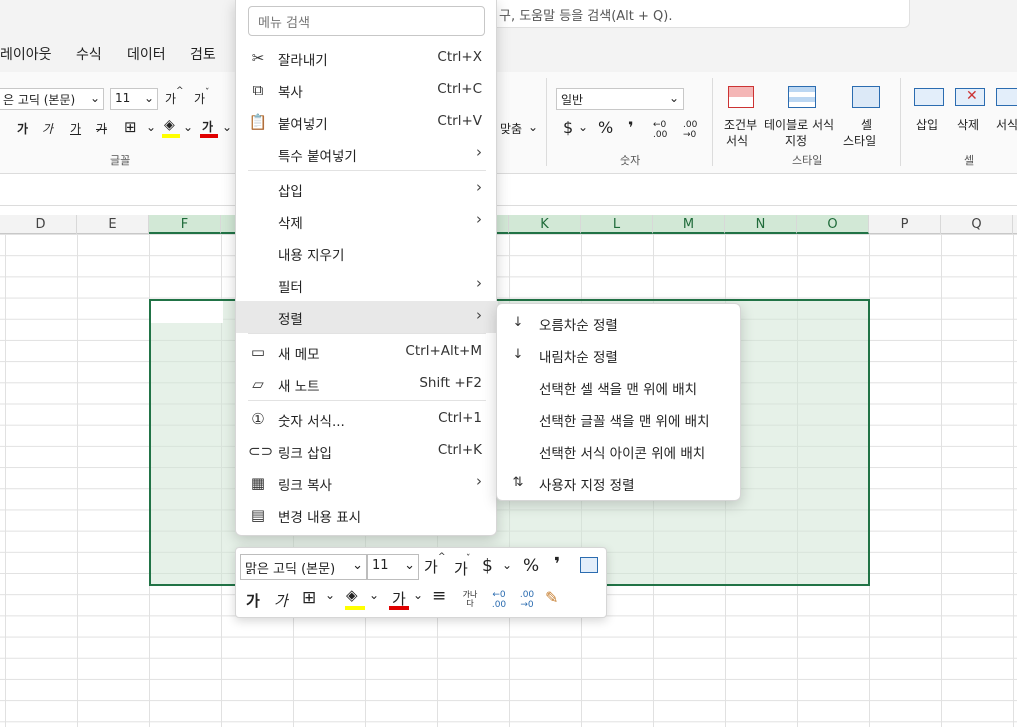 Image resolution: width=1017 pixels, height=727 pixels. What do you see at coordinates (101, 128) in the screenshot?
I see `strikethrough-button: 가` at bounding box center [101, 128].